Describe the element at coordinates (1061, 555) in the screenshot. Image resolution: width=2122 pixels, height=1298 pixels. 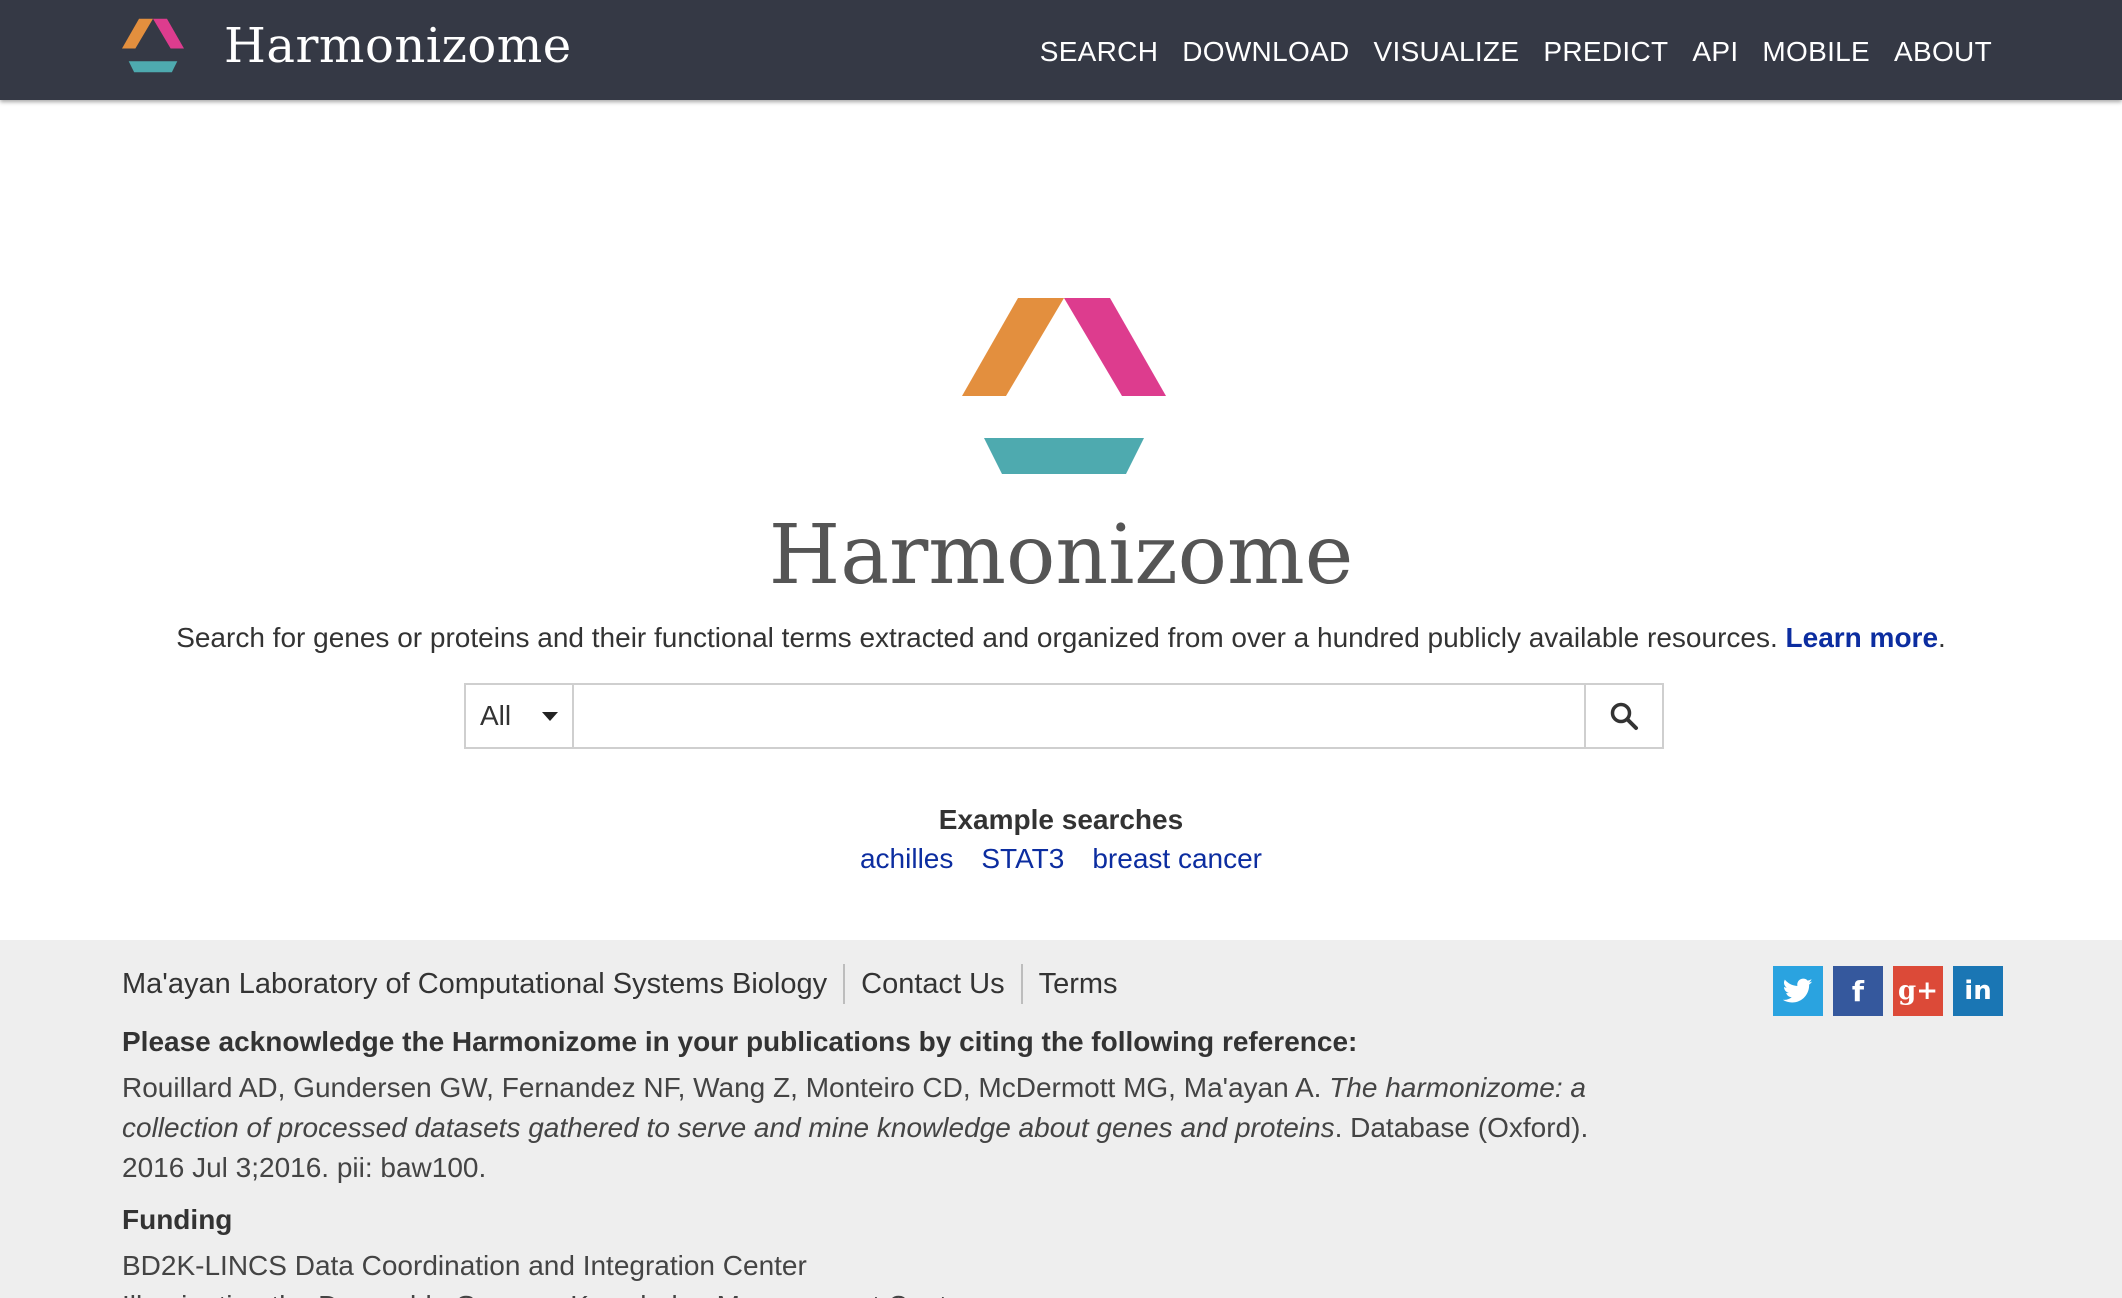
I see `hero-title: Harmonizome` at that location.